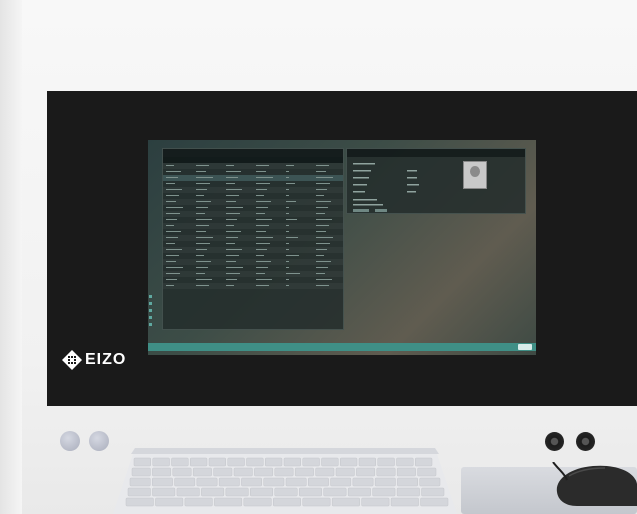  I want to click on keyboard, so click(285, 481).